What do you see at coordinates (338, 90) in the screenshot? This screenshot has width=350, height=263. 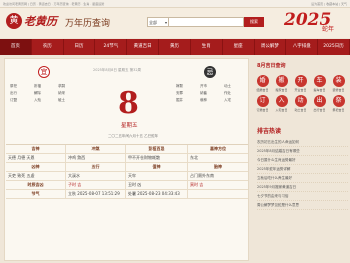 I see `tile-label: 装修吉日` at bounding box center [338, 90].